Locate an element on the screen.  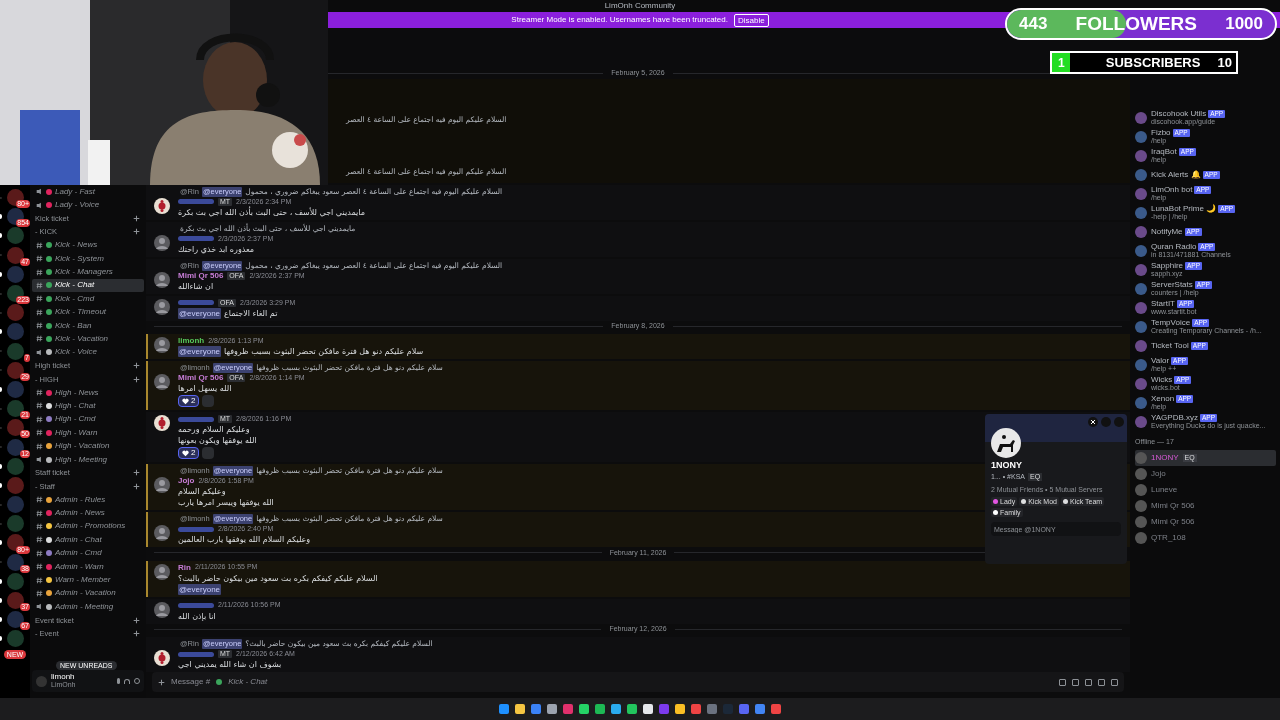
channel-item: Kick - Vacation is located at coordinates (88, 339).